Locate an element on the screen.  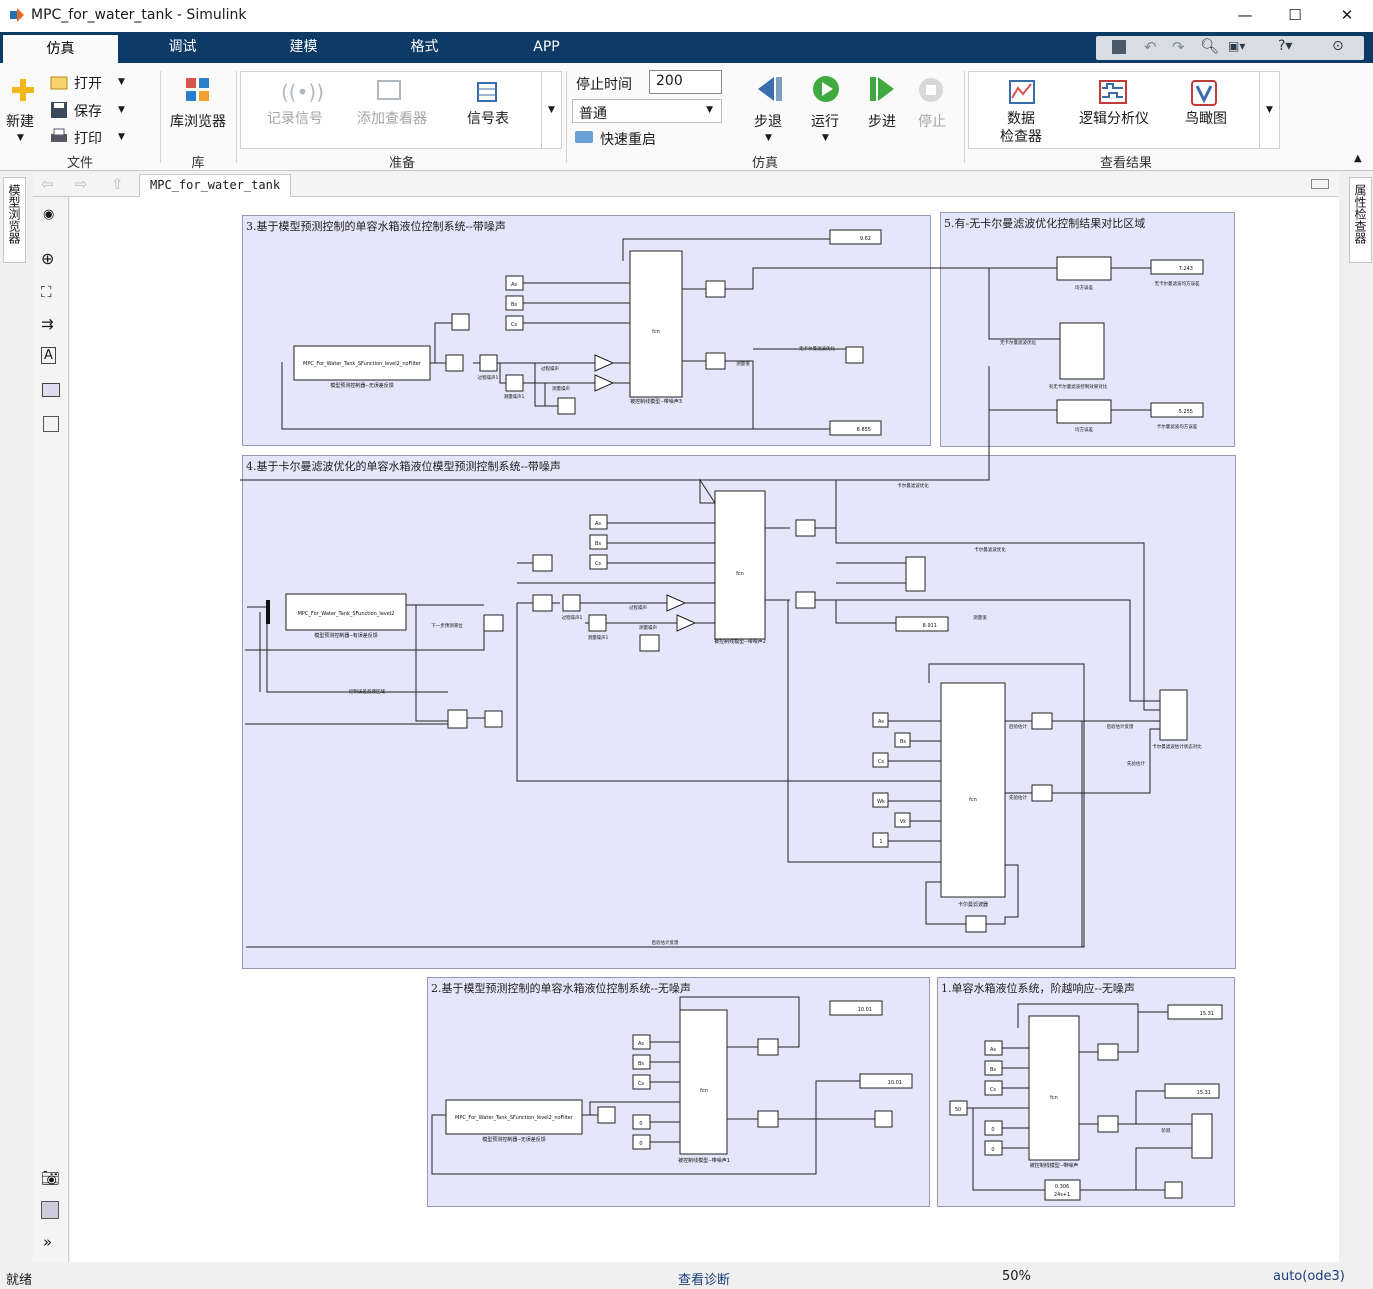
close-button: ✕ is located at coordinates (1347, 15).